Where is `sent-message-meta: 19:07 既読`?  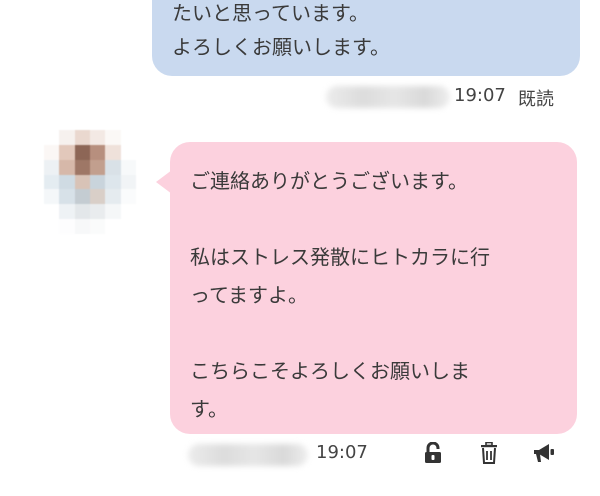
sent-message-meta: 19:07 既読 is located at coordinates (445, 97).